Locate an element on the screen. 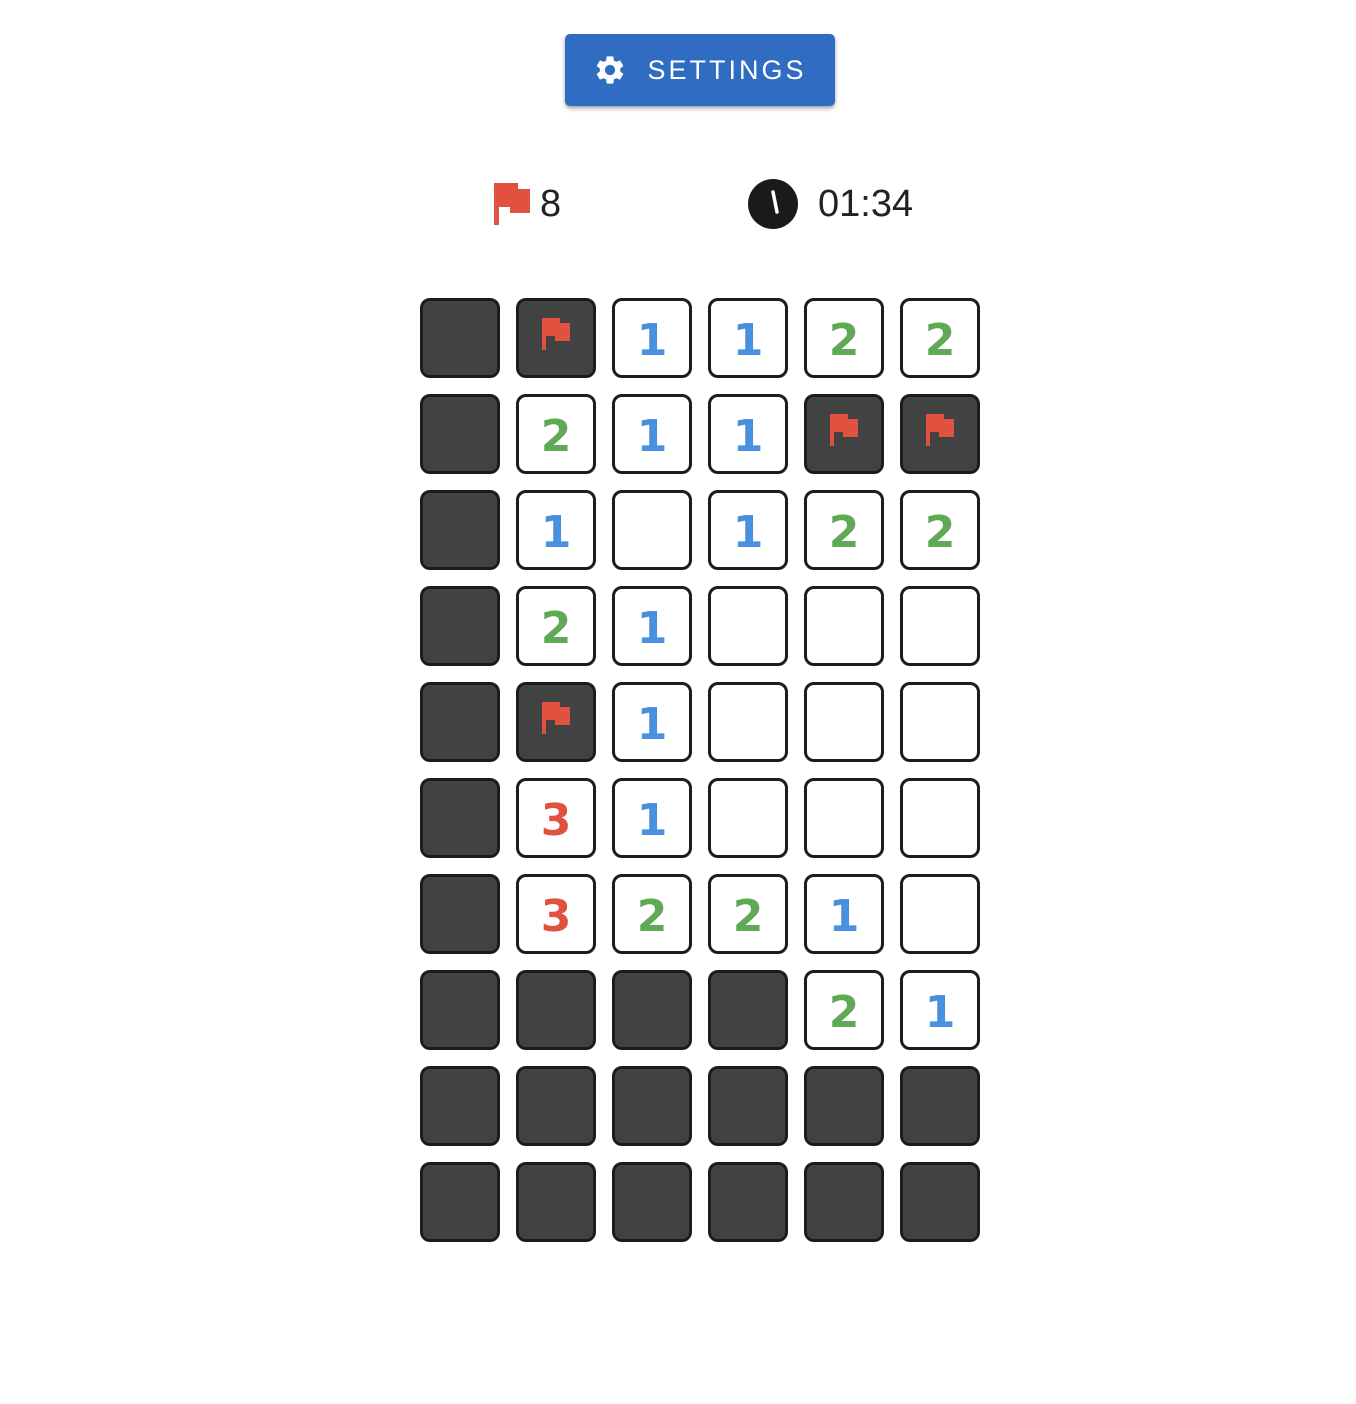 The height and width of the screenshot is (1404, 1356). settings-button: SETTINGS is located at coordinates (700, 70).